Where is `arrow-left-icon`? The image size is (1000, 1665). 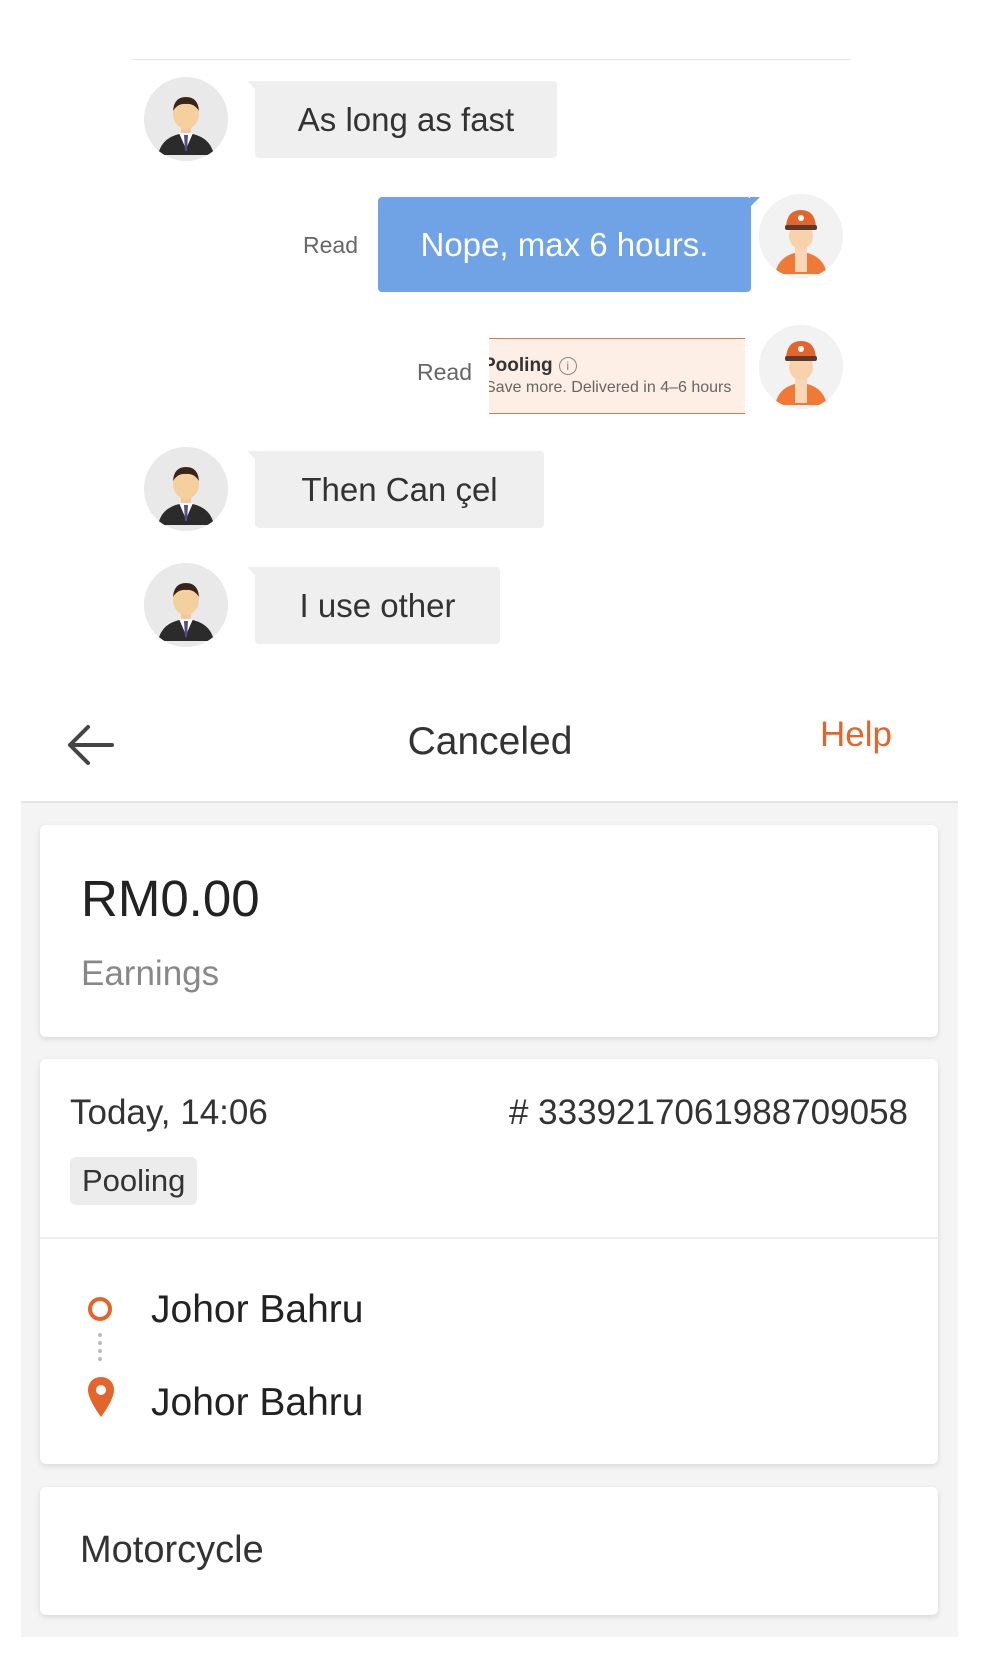
arrow-left-icon is located at coordinates (91, 745).